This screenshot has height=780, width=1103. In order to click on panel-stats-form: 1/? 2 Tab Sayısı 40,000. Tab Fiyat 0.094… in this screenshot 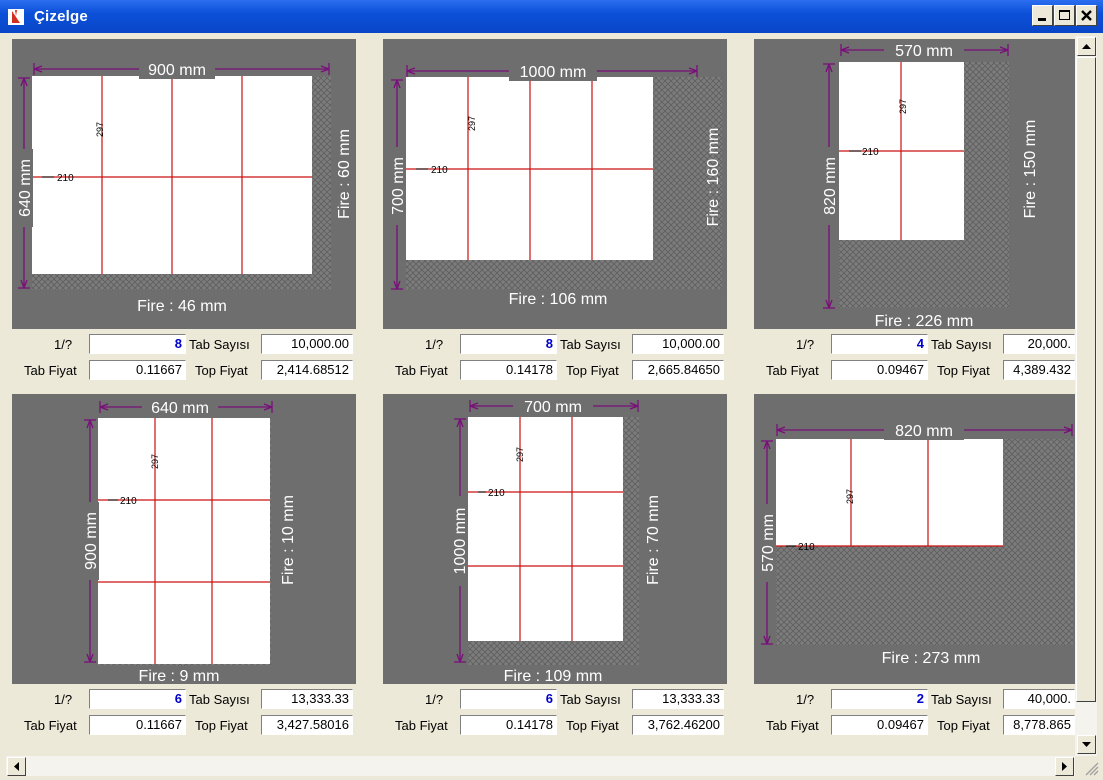, I will do `click(914, 714)`.